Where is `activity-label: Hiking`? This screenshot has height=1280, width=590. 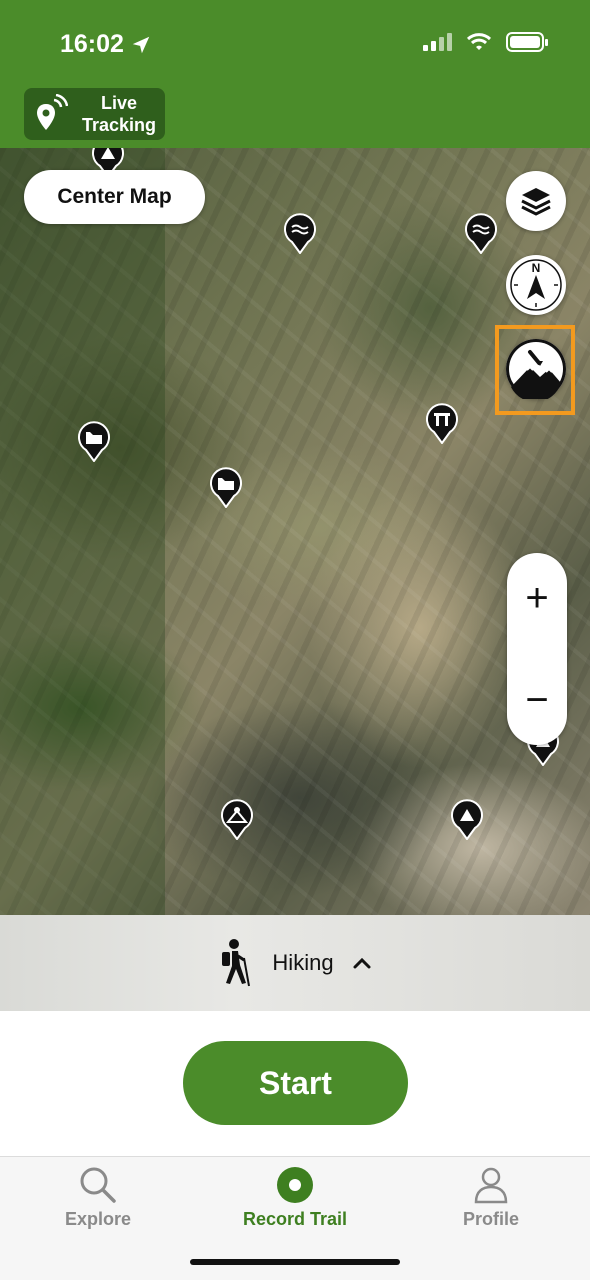 activity-label: Hiking is located at coordinates (303, 962).